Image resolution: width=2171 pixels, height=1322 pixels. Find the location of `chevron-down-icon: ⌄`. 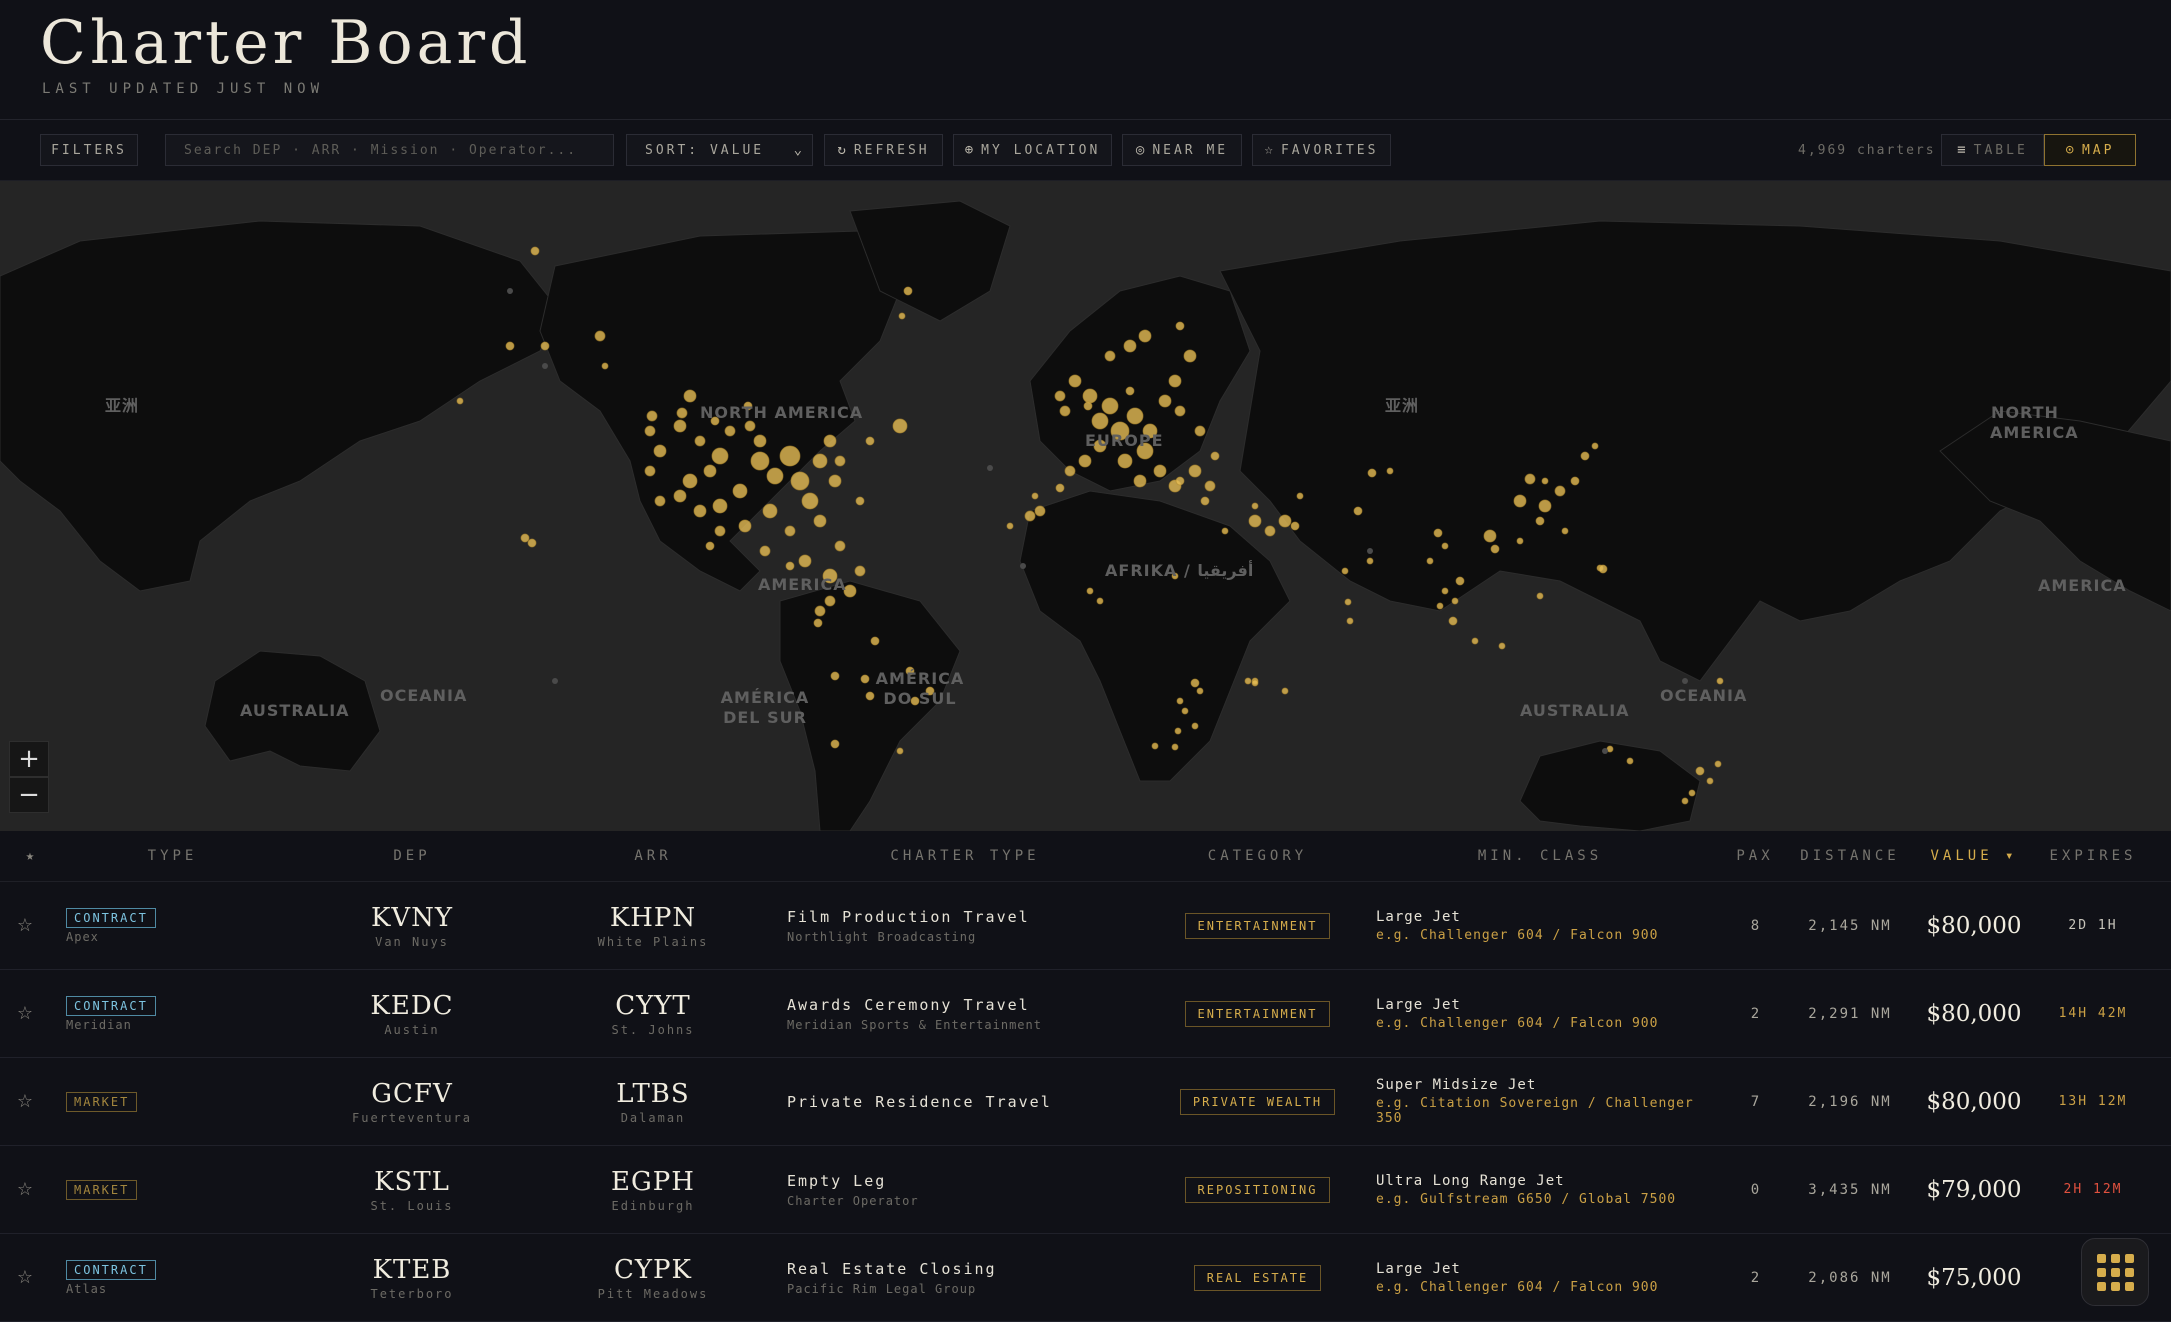

chevron-down-icon: ⌄ is located at coordinates (797, 150).